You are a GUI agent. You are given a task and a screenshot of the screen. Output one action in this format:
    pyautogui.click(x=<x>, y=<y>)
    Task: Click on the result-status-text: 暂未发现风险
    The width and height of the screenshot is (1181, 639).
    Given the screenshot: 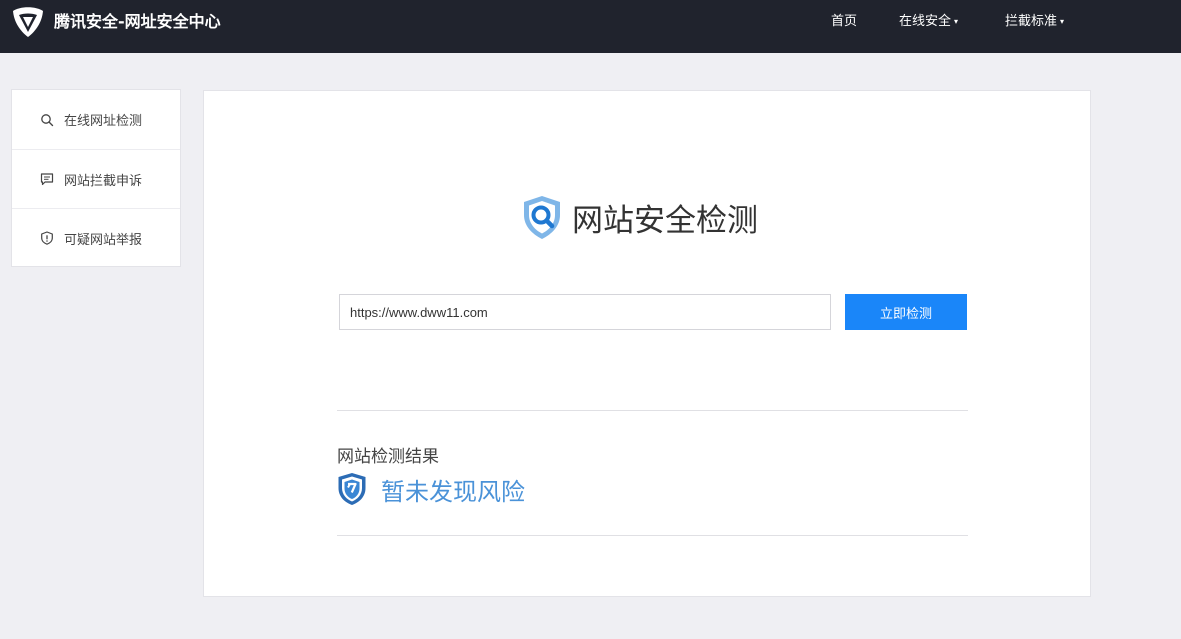 What is the action you would take?
    pyautogui.click(x=453, y=491)
    